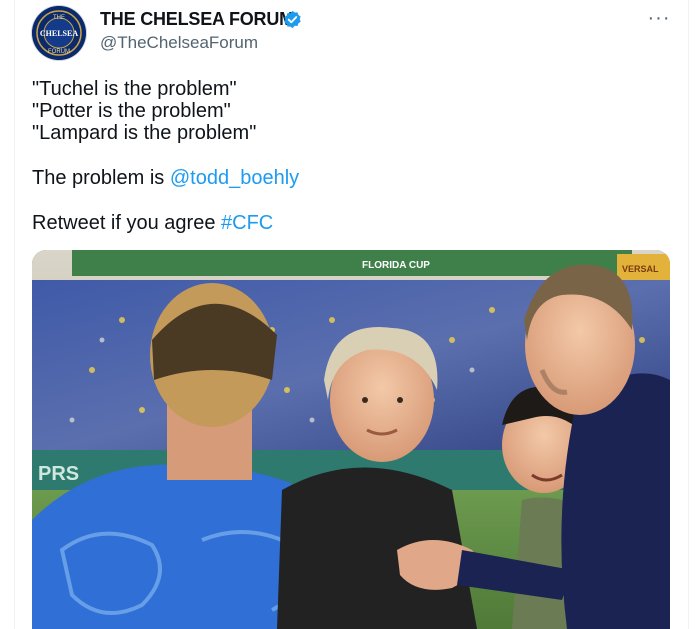 This screenshot has width=700, height=629. I want to click on tweet-text-line: "Tuchel is the problem", so click(134, 89).